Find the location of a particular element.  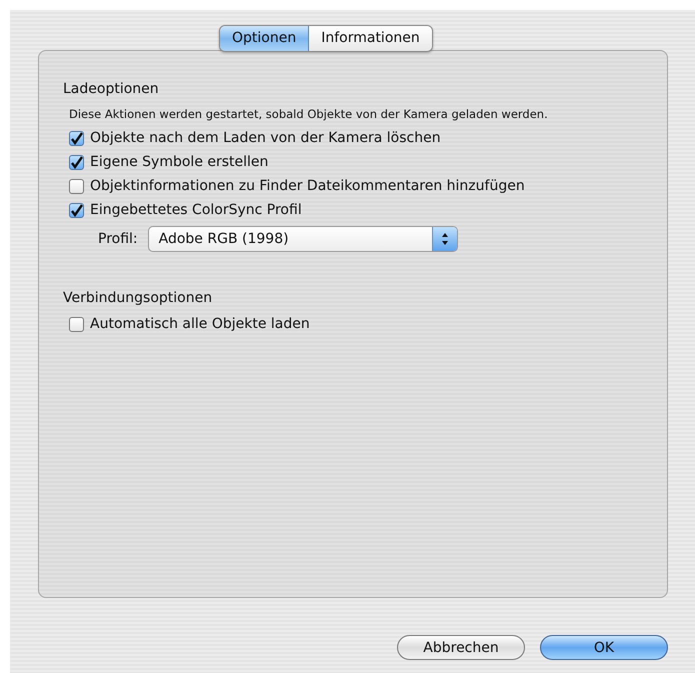

default-button: OK is located at coordinates (604, 647).